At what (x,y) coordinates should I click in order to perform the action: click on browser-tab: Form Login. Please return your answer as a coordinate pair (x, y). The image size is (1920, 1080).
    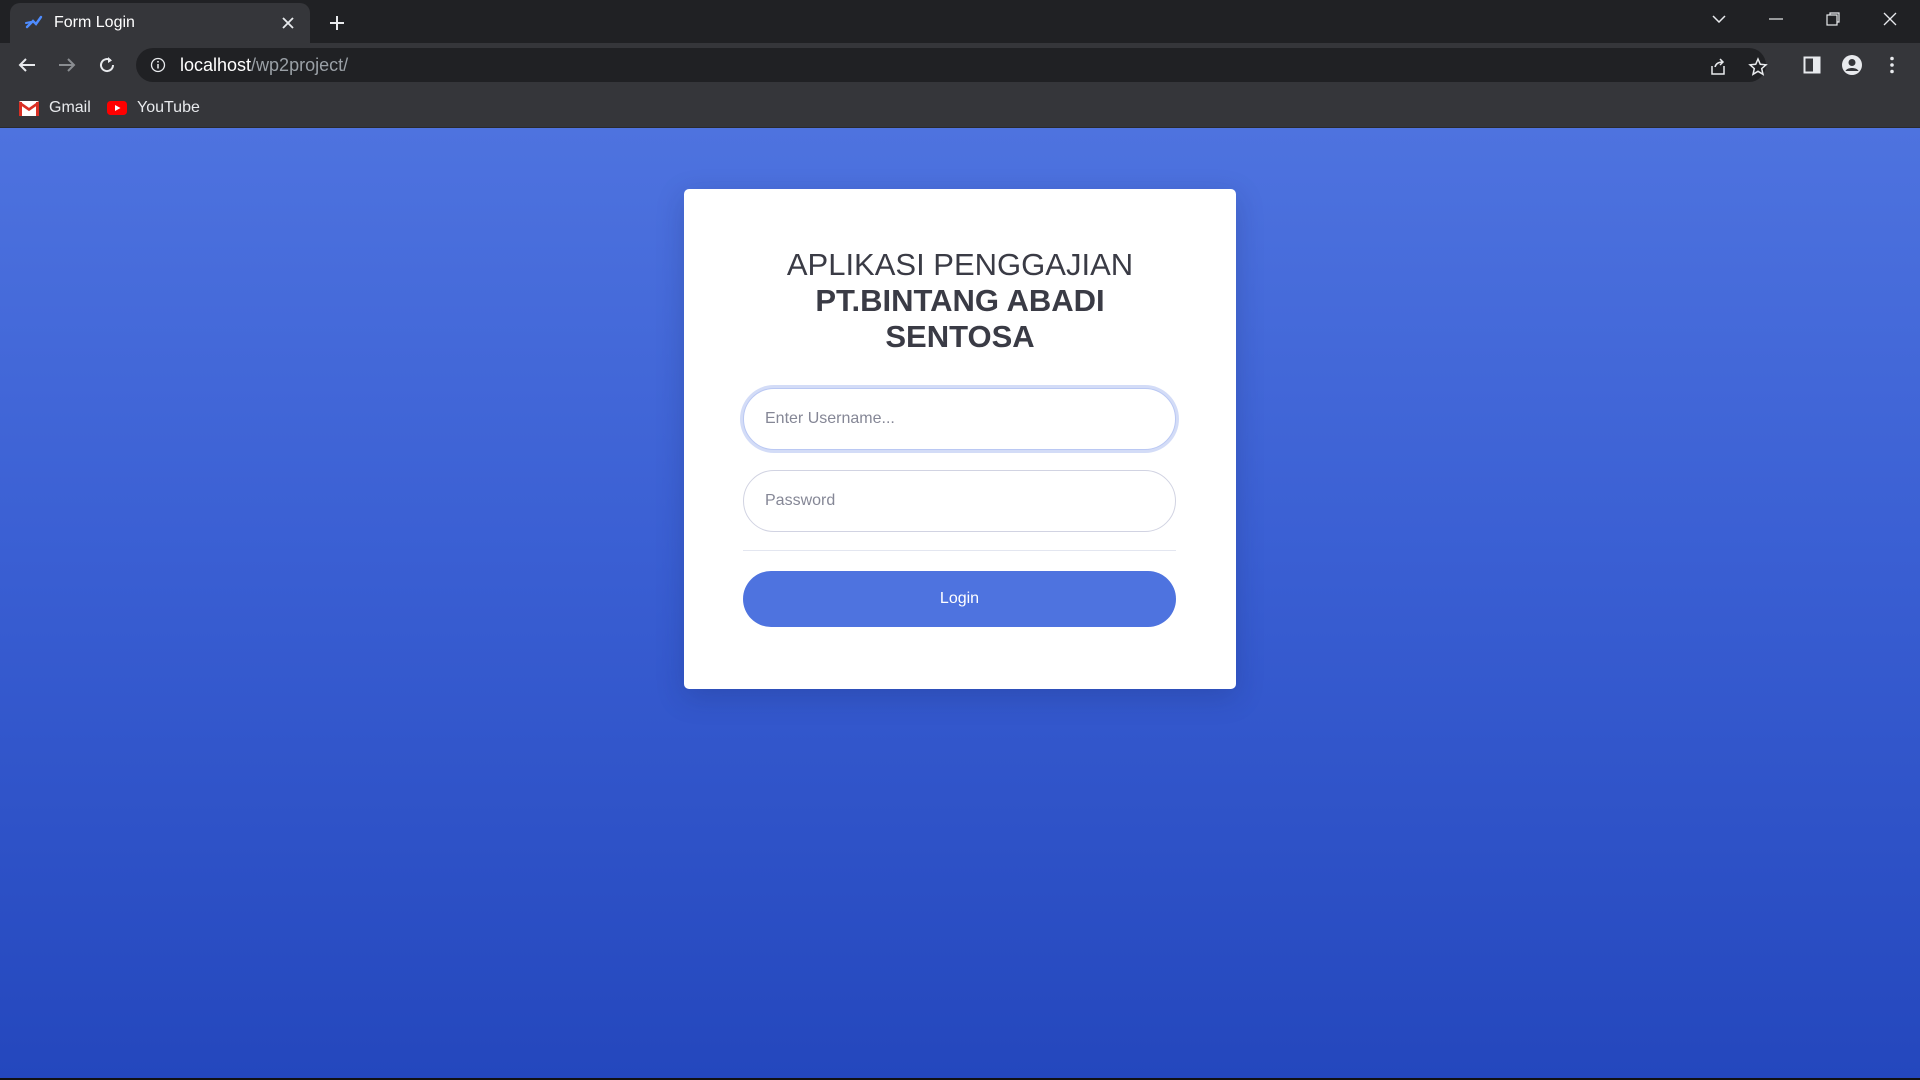
    Looking at the image, I should click on (160, 23).